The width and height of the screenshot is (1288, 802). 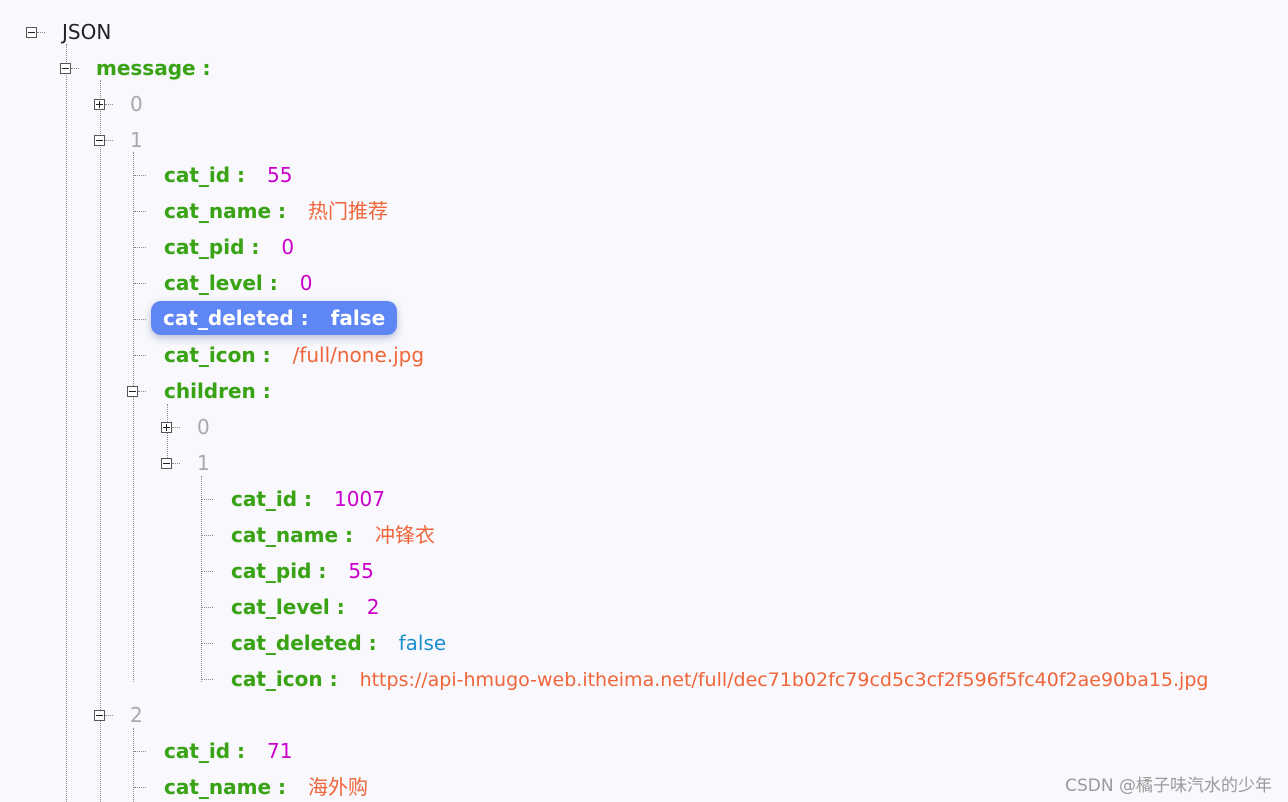 I want to click on watermark: CSDN @橘子味汽水的少年, so click(x=1168, y=786).